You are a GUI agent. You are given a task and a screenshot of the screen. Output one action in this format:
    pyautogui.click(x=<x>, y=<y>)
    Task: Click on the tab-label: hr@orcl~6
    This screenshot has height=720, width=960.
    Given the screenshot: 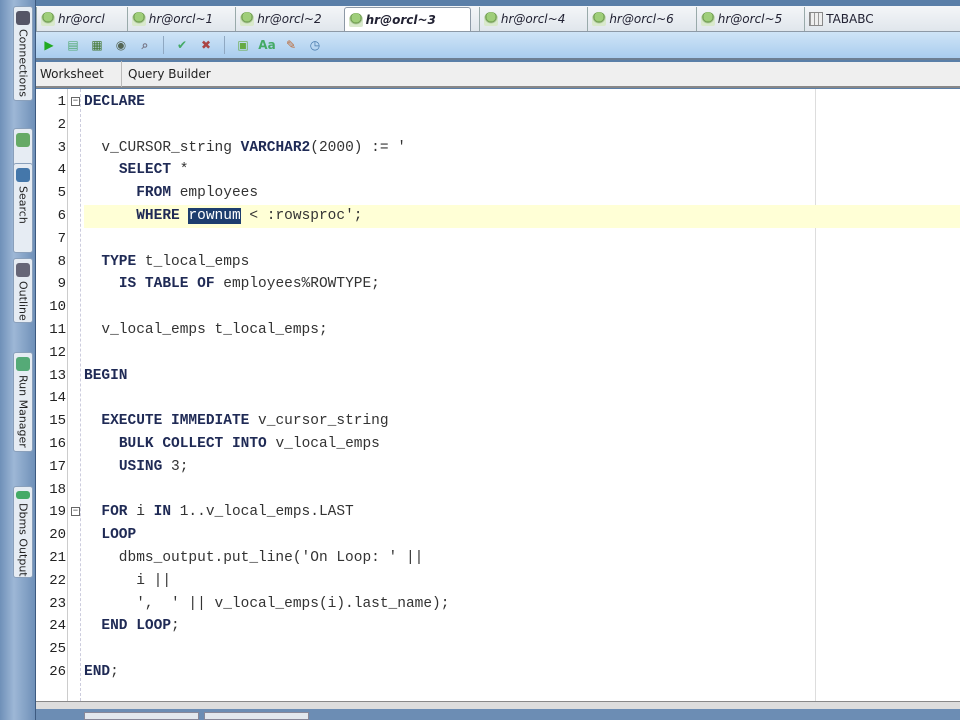 What is the action you would take?
    pyautogui.click(x=641, y=19)
    